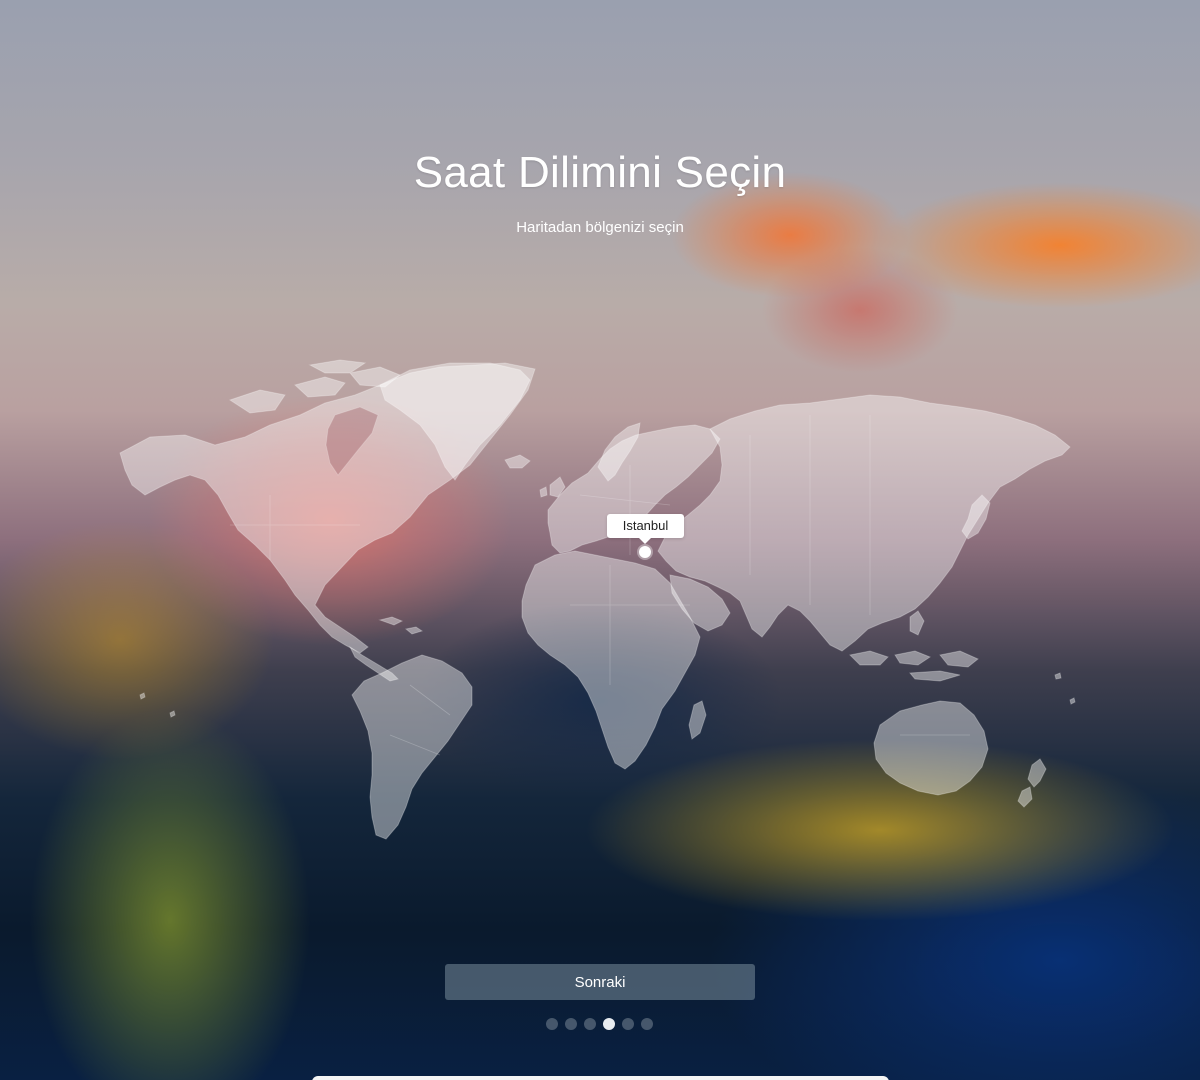 Image resolution: width=1200 pixels, height=1080 pixels. I want to click on next-button: Sonraki, so click(600, 982).